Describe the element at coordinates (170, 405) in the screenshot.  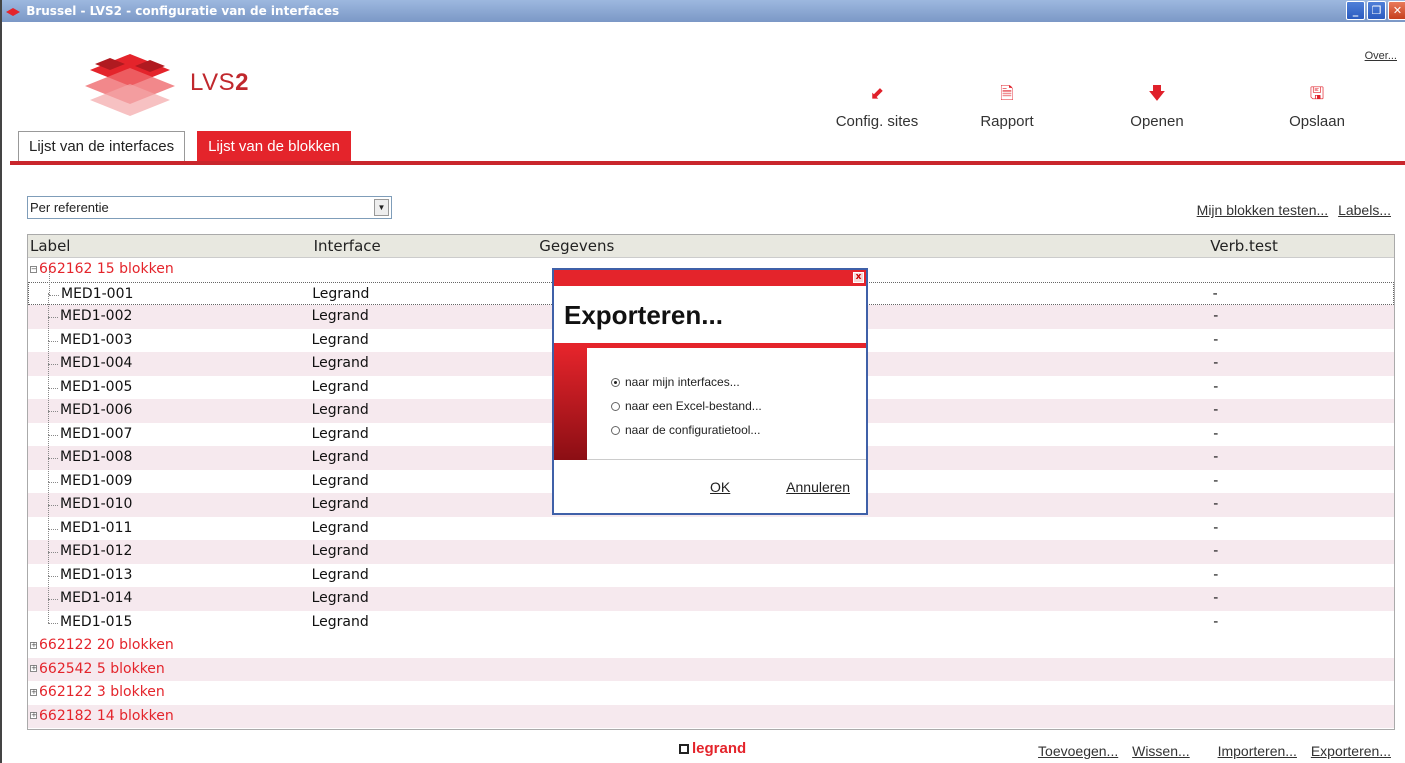
I see `cell-label: MED1-006` at that location.